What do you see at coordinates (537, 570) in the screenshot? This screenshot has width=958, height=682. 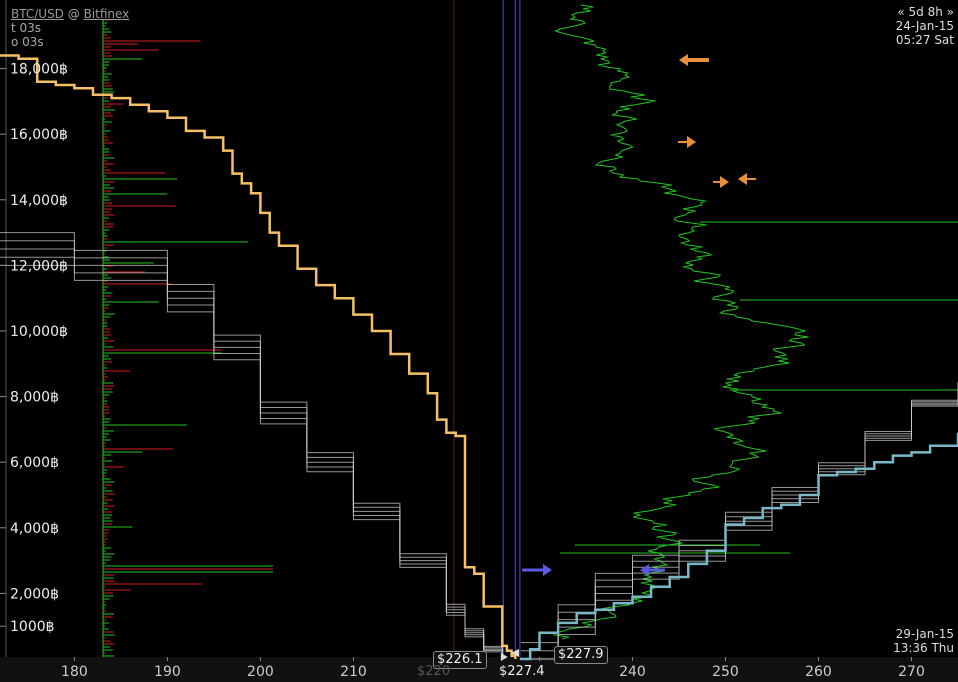 I see `buy-arrow` at bounding box center [537, 570].